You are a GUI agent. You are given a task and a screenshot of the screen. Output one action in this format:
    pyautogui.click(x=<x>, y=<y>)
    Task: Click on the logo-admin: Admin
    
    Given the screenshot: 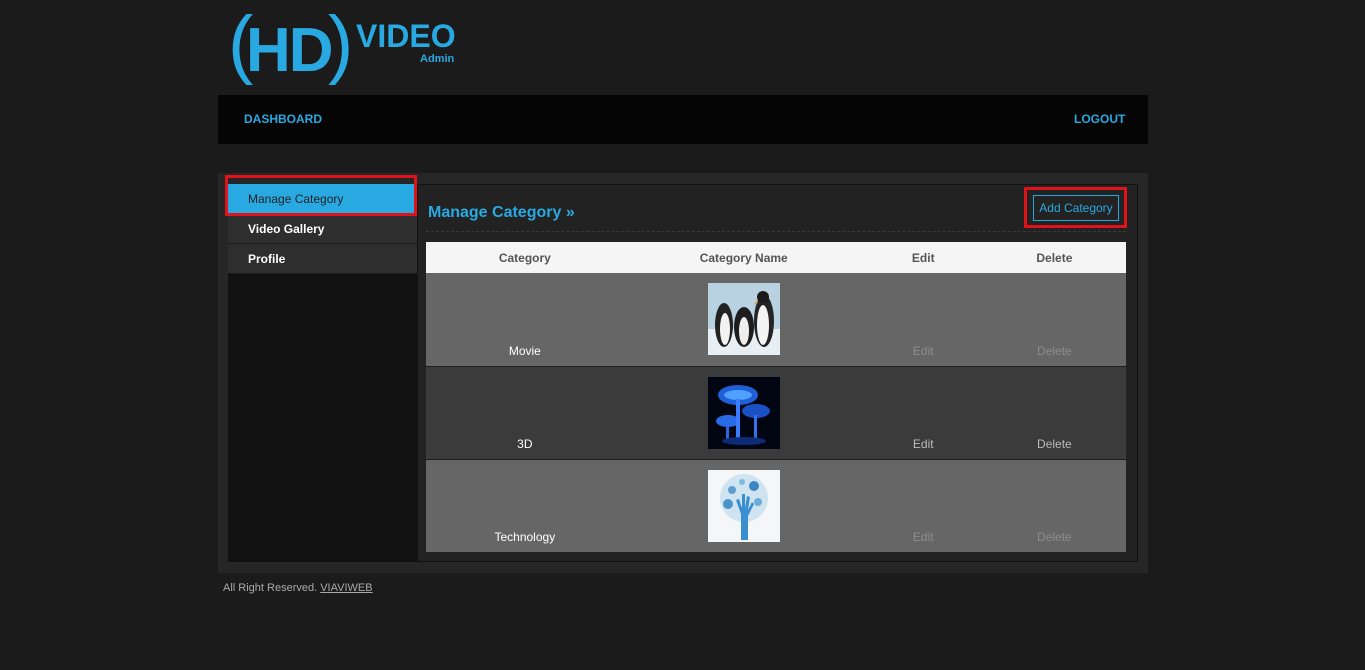 What is the action you would take?
    pyautogui.click(x=437, y=59)
    